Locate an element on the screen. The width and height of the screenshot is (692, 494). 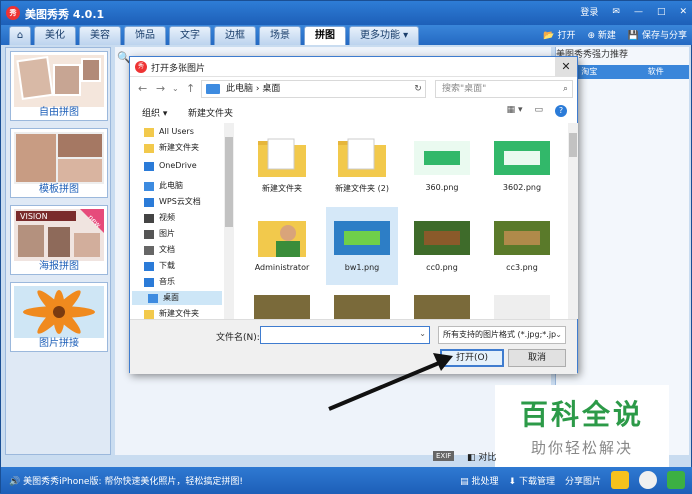
filename-dropdown-icon: ⌄ is located at coordinates (422, 333).